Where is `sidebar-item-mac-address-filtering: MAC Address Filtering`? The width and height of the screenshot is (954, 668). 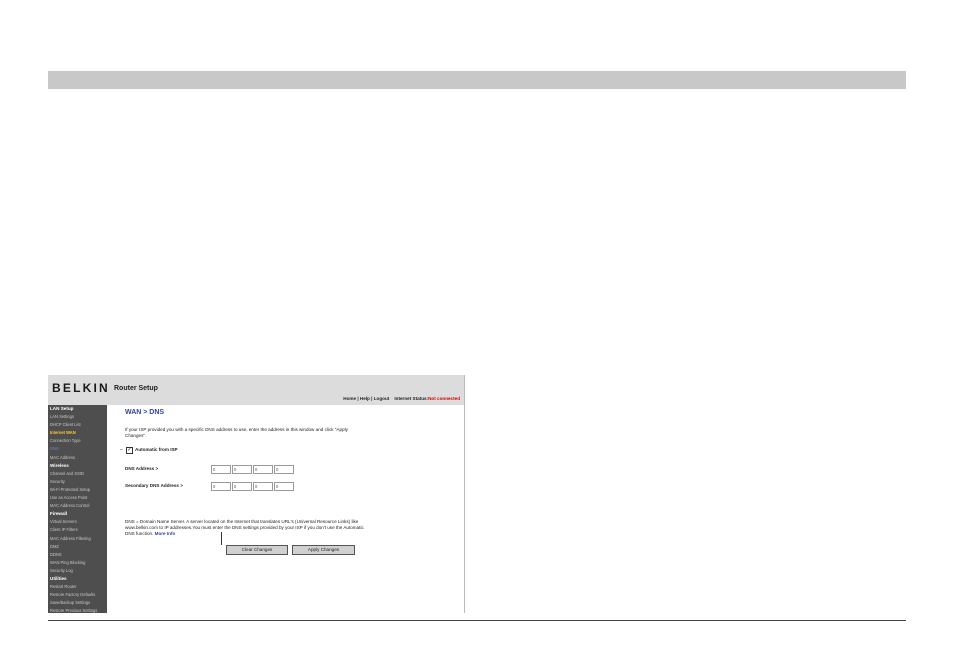 sidebar-item-mac-address-filtering: MAC Address Filtering is located at coordinates (77, 539).